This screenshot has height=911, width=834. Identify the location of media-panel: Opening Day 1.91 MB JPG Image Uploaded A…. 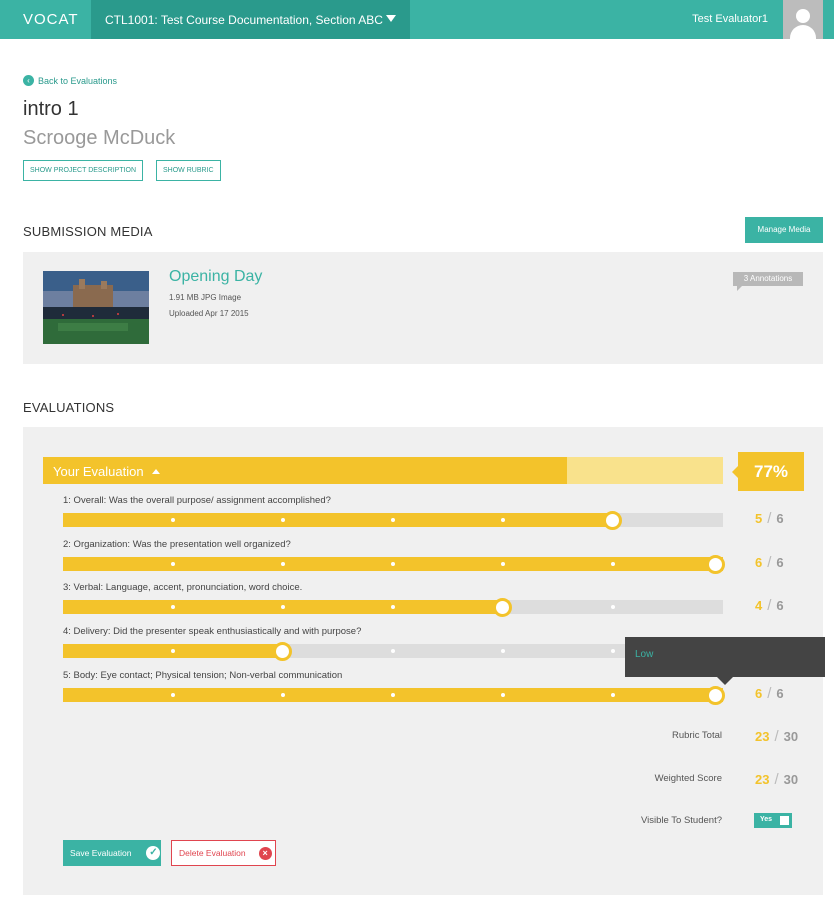
(423, 308).